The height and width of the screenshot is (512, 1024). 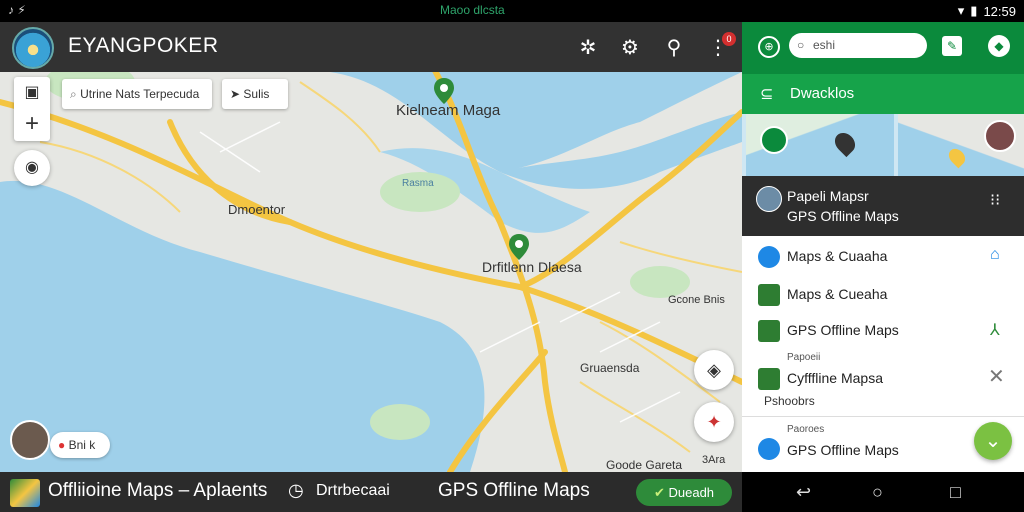 I want to click on maps-app-icon, so click(x=25, y=493).